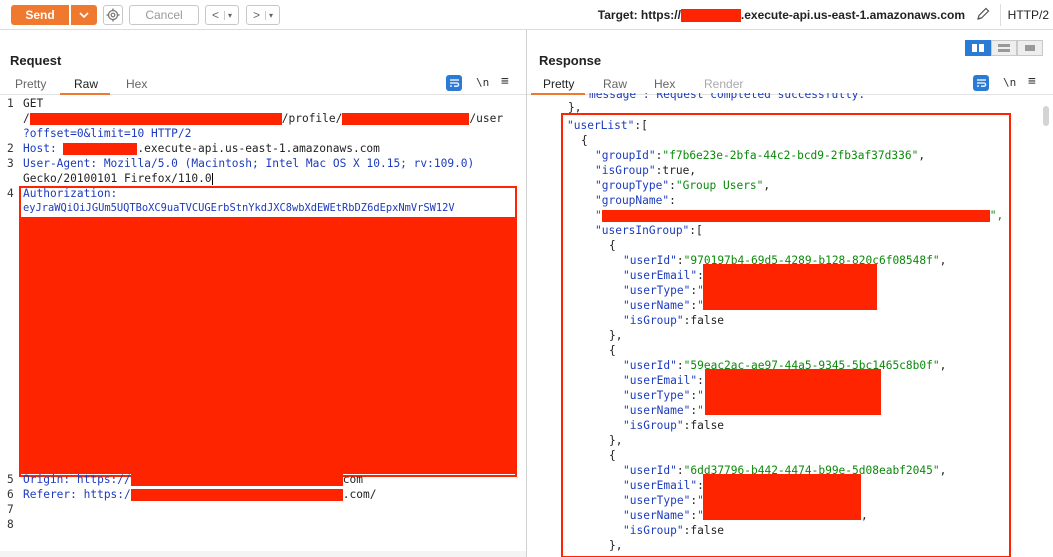 Image resolution: width=1053 pixels, height=557 pixels. I want to click on request-path: / /profile/ /user, so click(263, 118).